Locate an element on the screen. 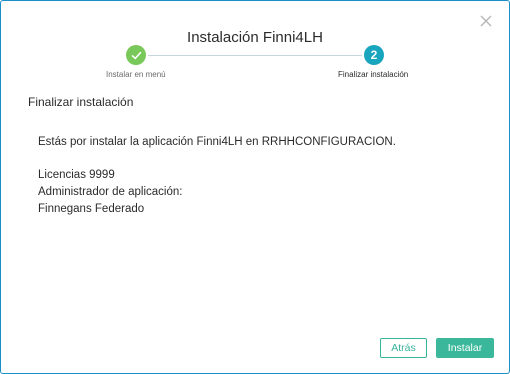 This screenshot has width=510, height=374. admin-value: Finnegans Federado is located at coordinates (91, 209).